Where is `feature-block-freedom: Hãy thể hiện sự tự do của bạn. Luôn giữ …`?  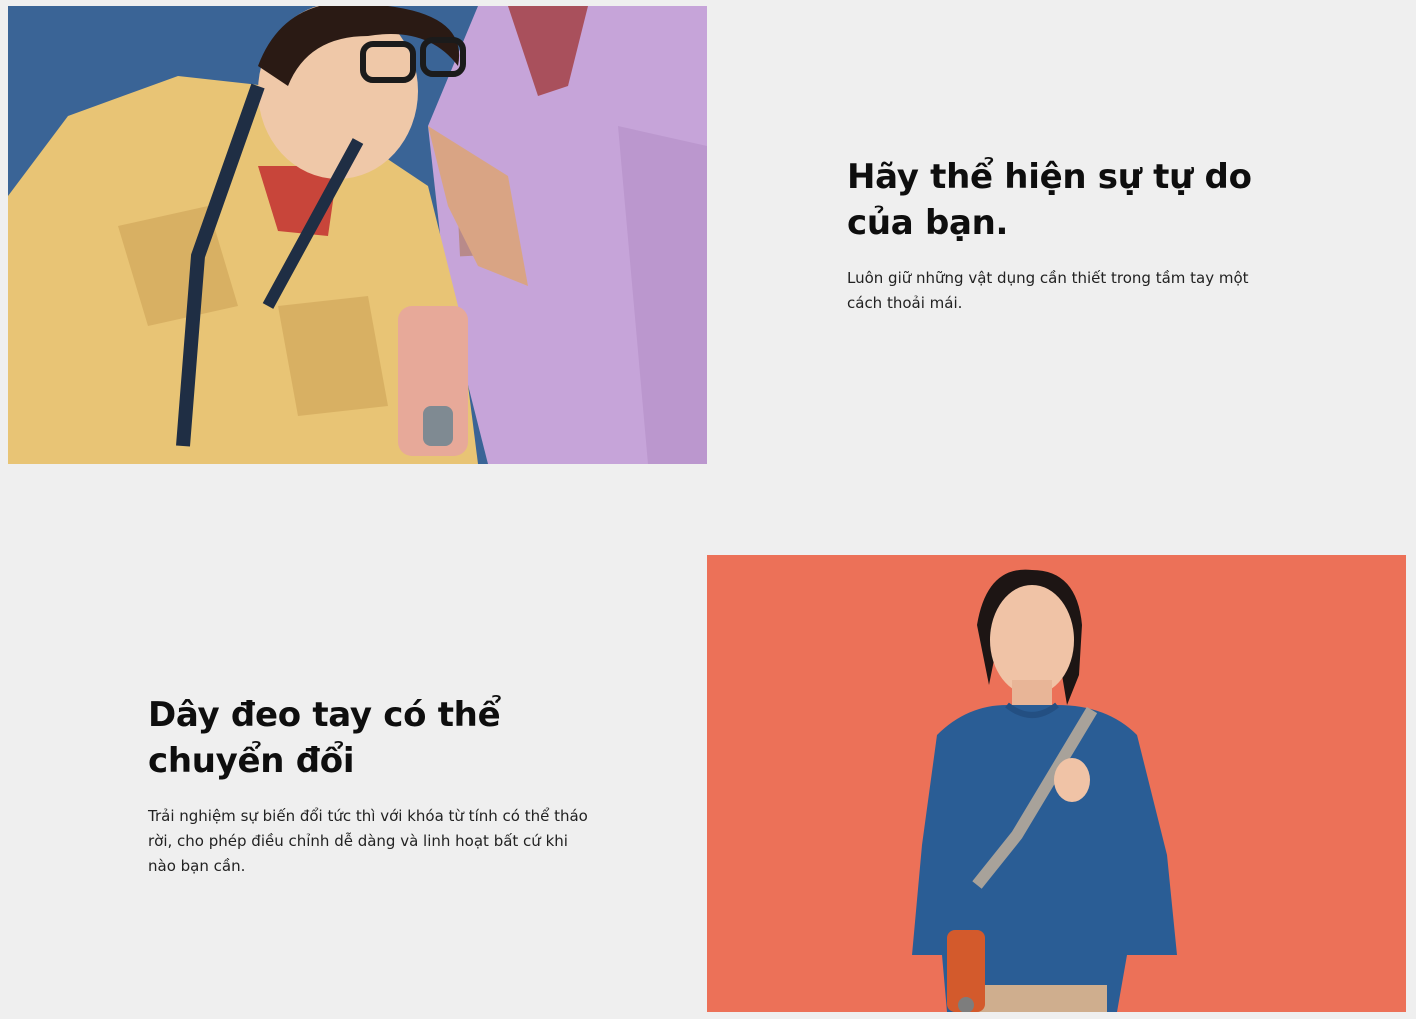 feature-block-freedom: Hãy thể hiện sự tự do của bạn. Luôn giữ … is located at coordinates (1067, 235).